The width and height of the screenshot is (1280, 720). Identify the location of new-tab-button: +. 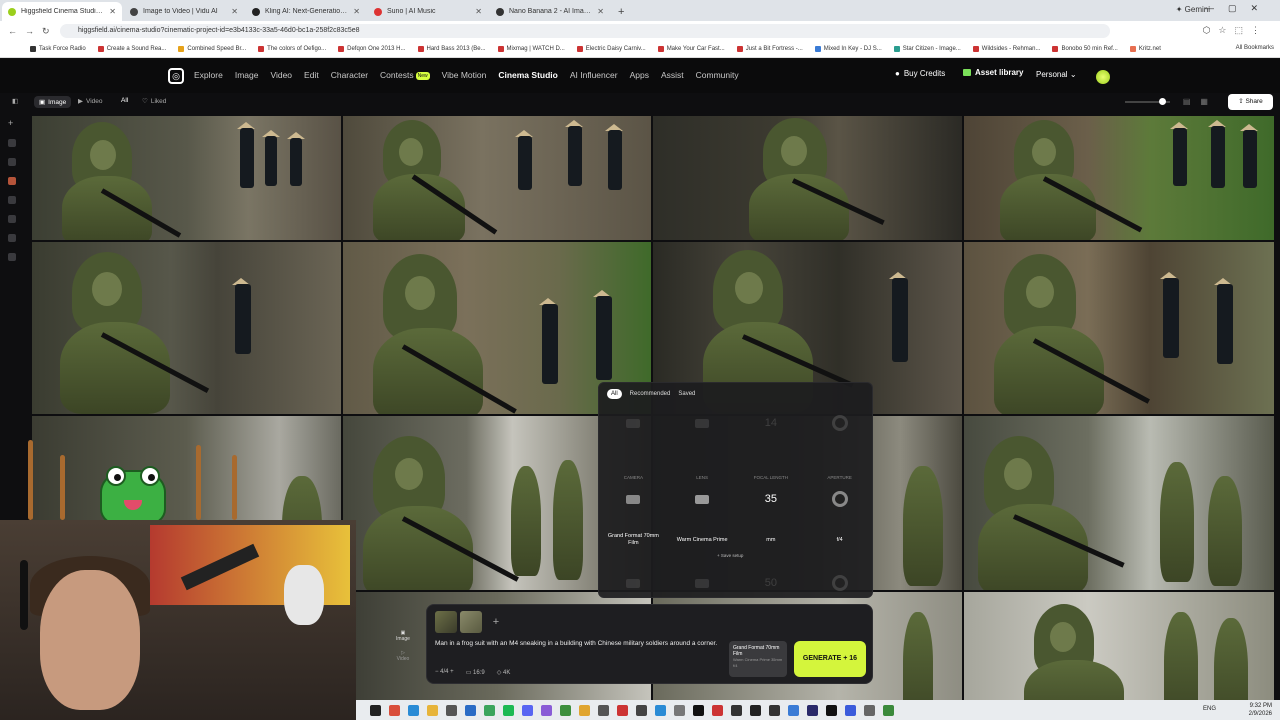
(621, 11).